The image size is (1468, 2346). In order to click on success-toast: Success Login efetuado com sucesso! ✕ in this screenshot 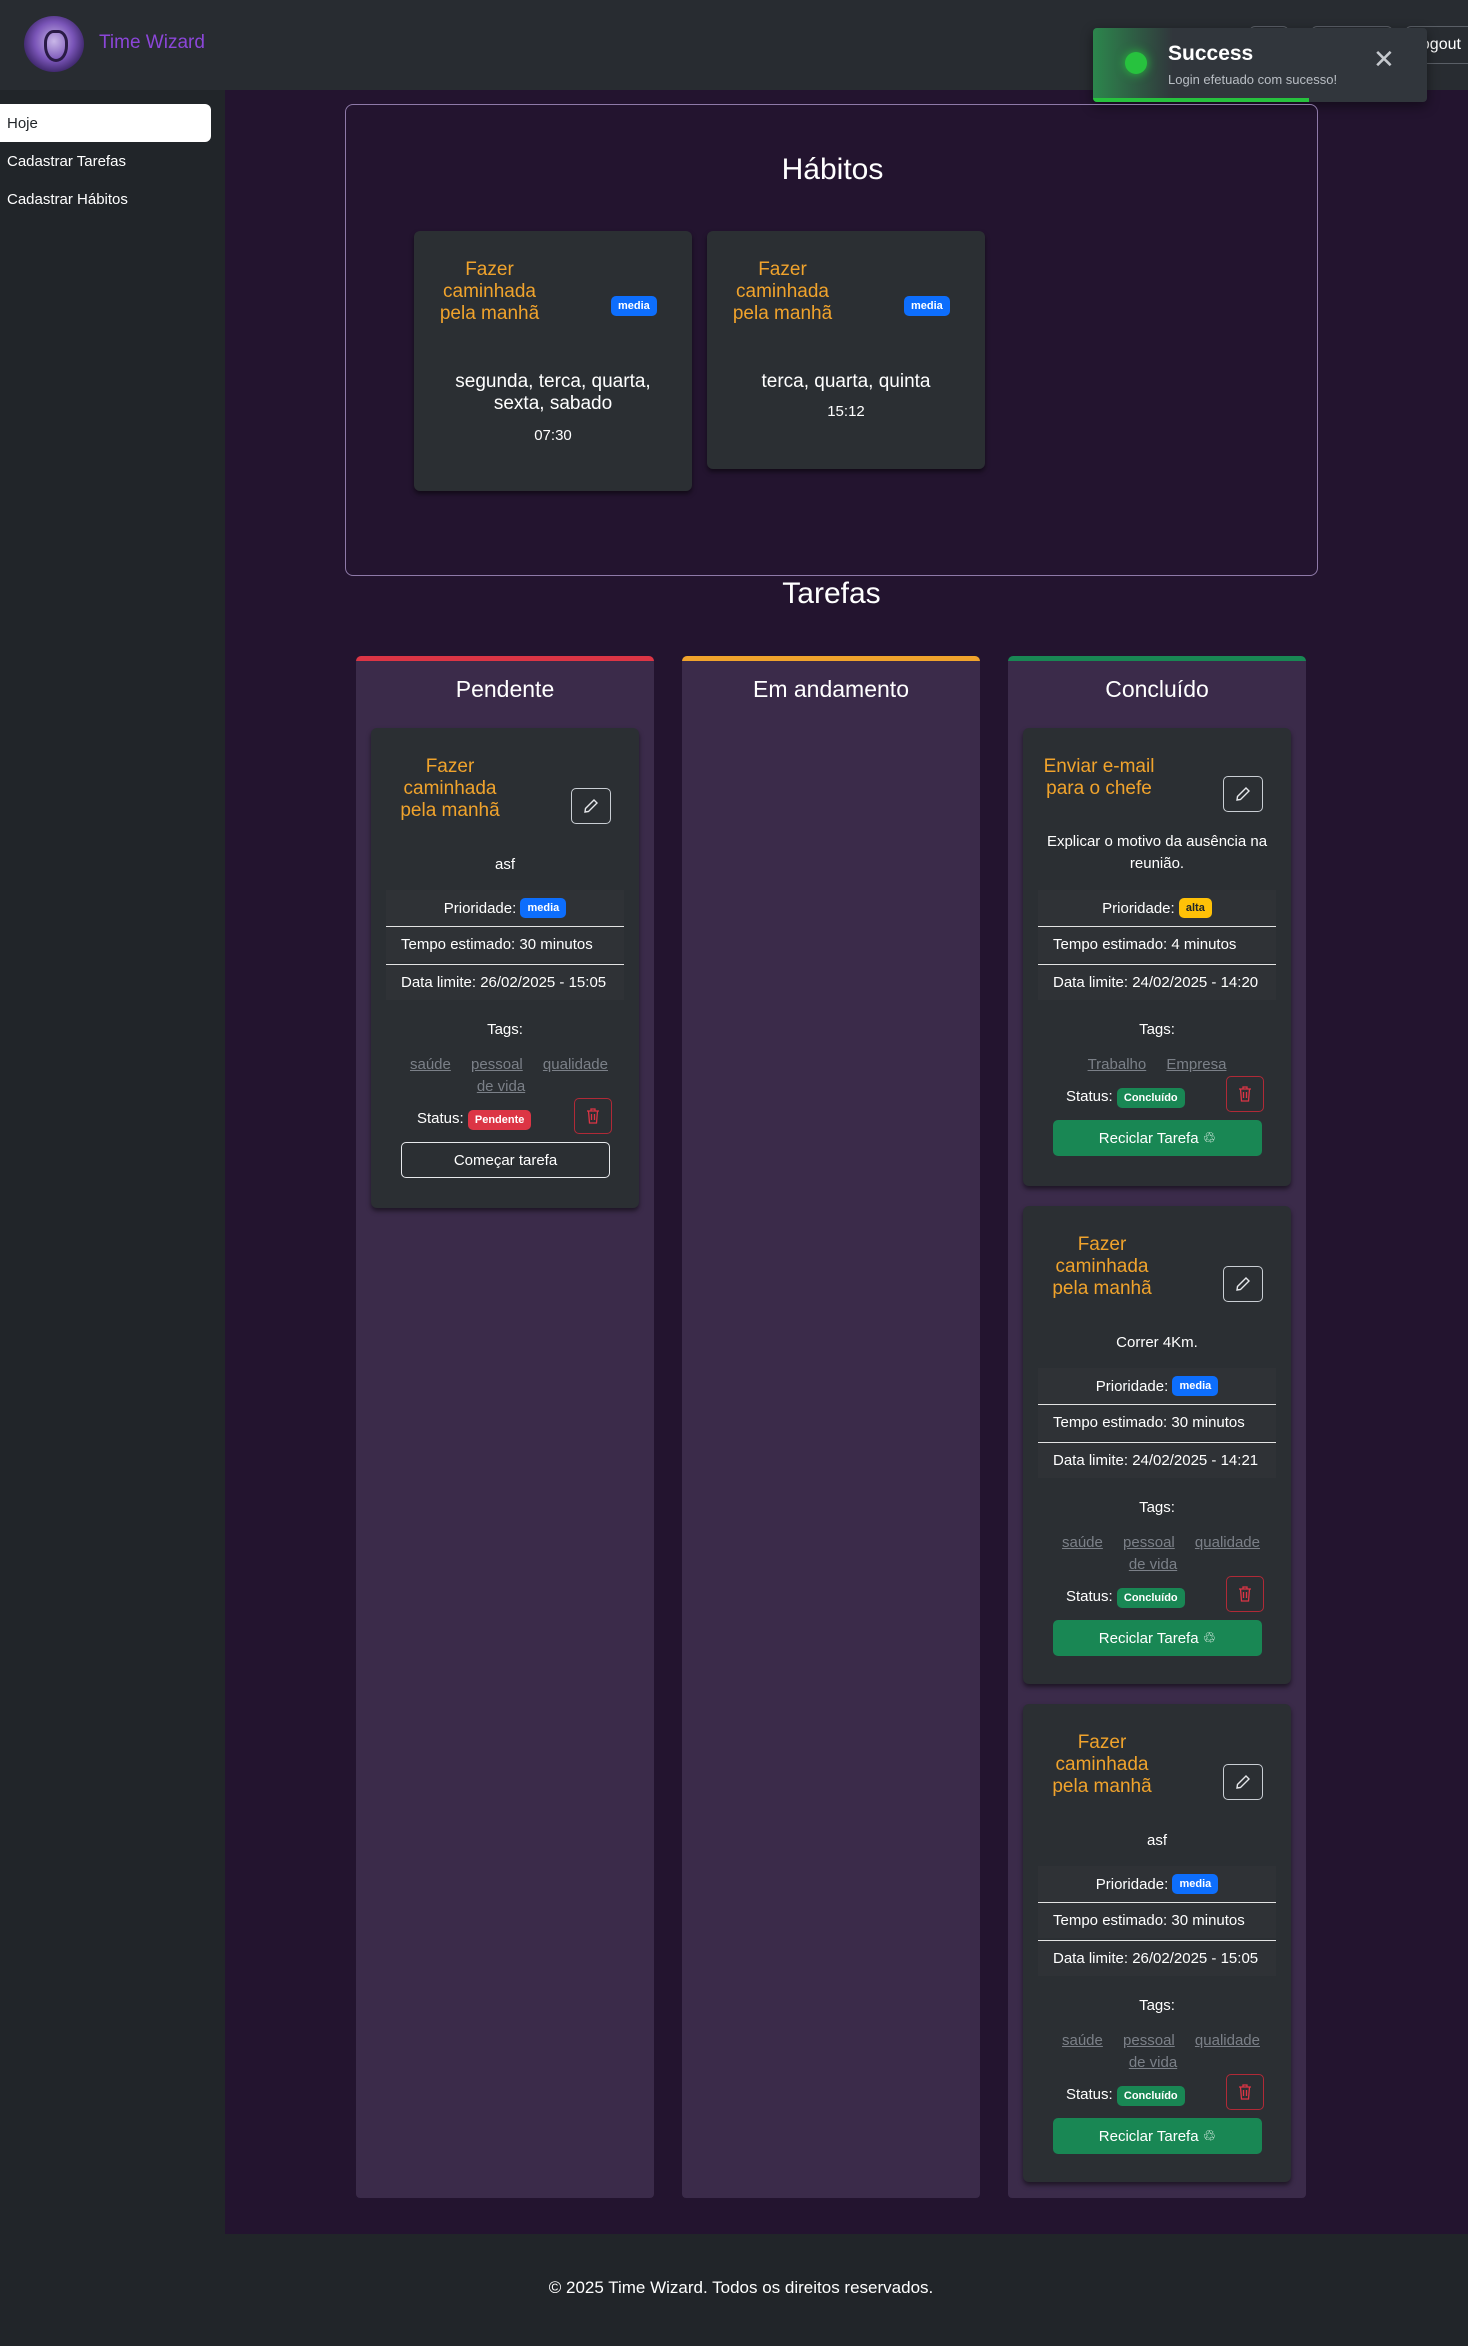, I will do `click(1260, 65)`.